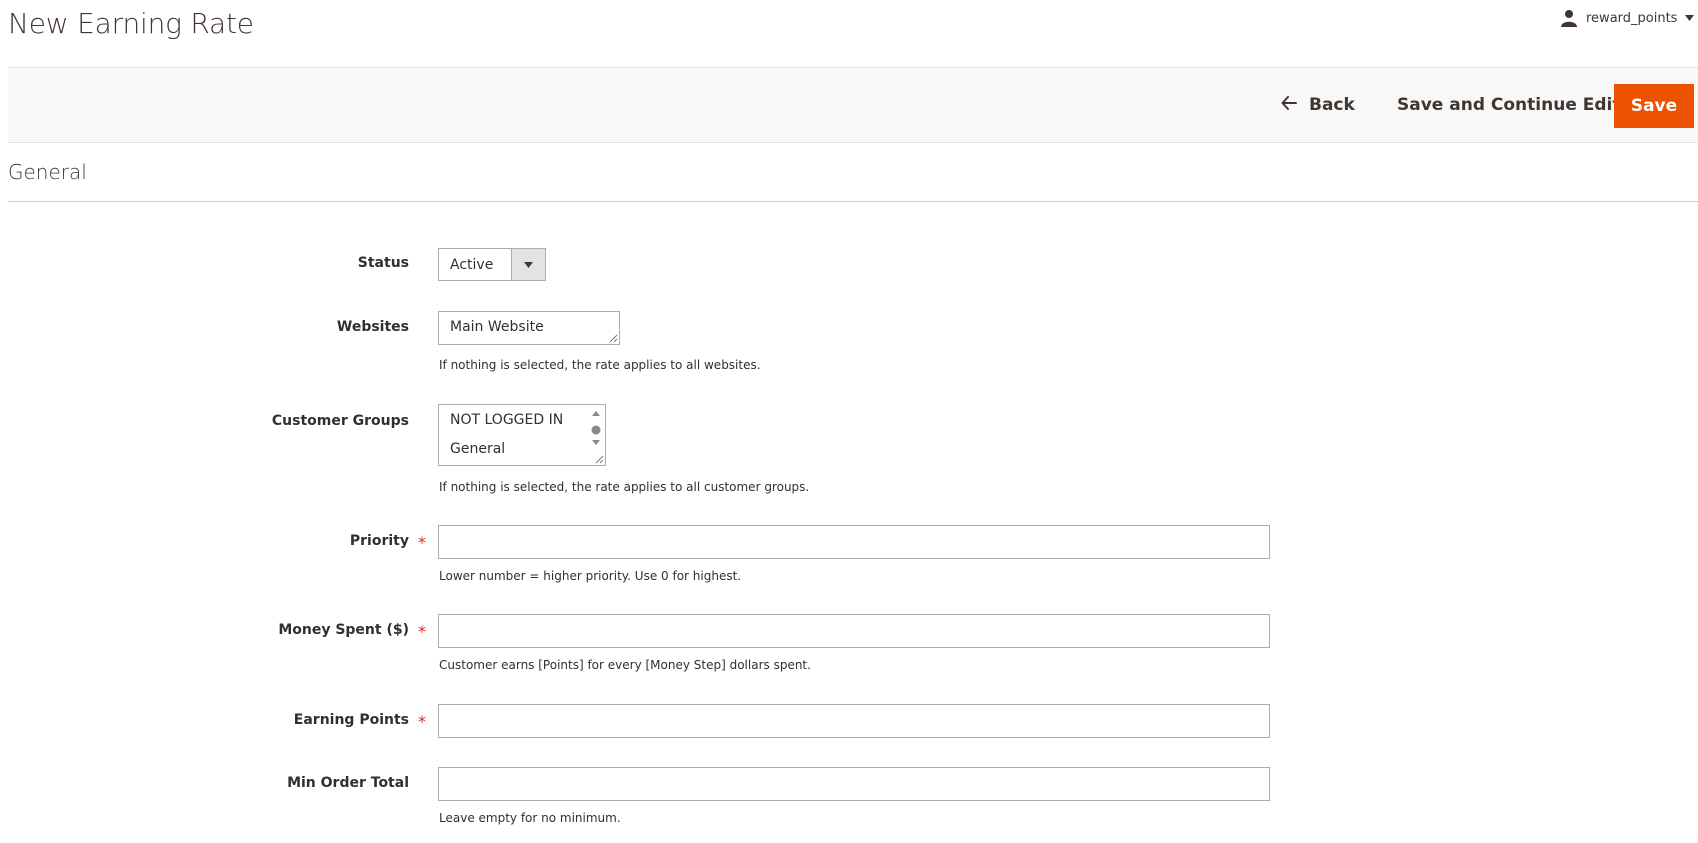 Image resolution: width=1698 pixels, height=843 pixels. I want to click on money-spent-label: Money Spent ($), so click(343, 630).